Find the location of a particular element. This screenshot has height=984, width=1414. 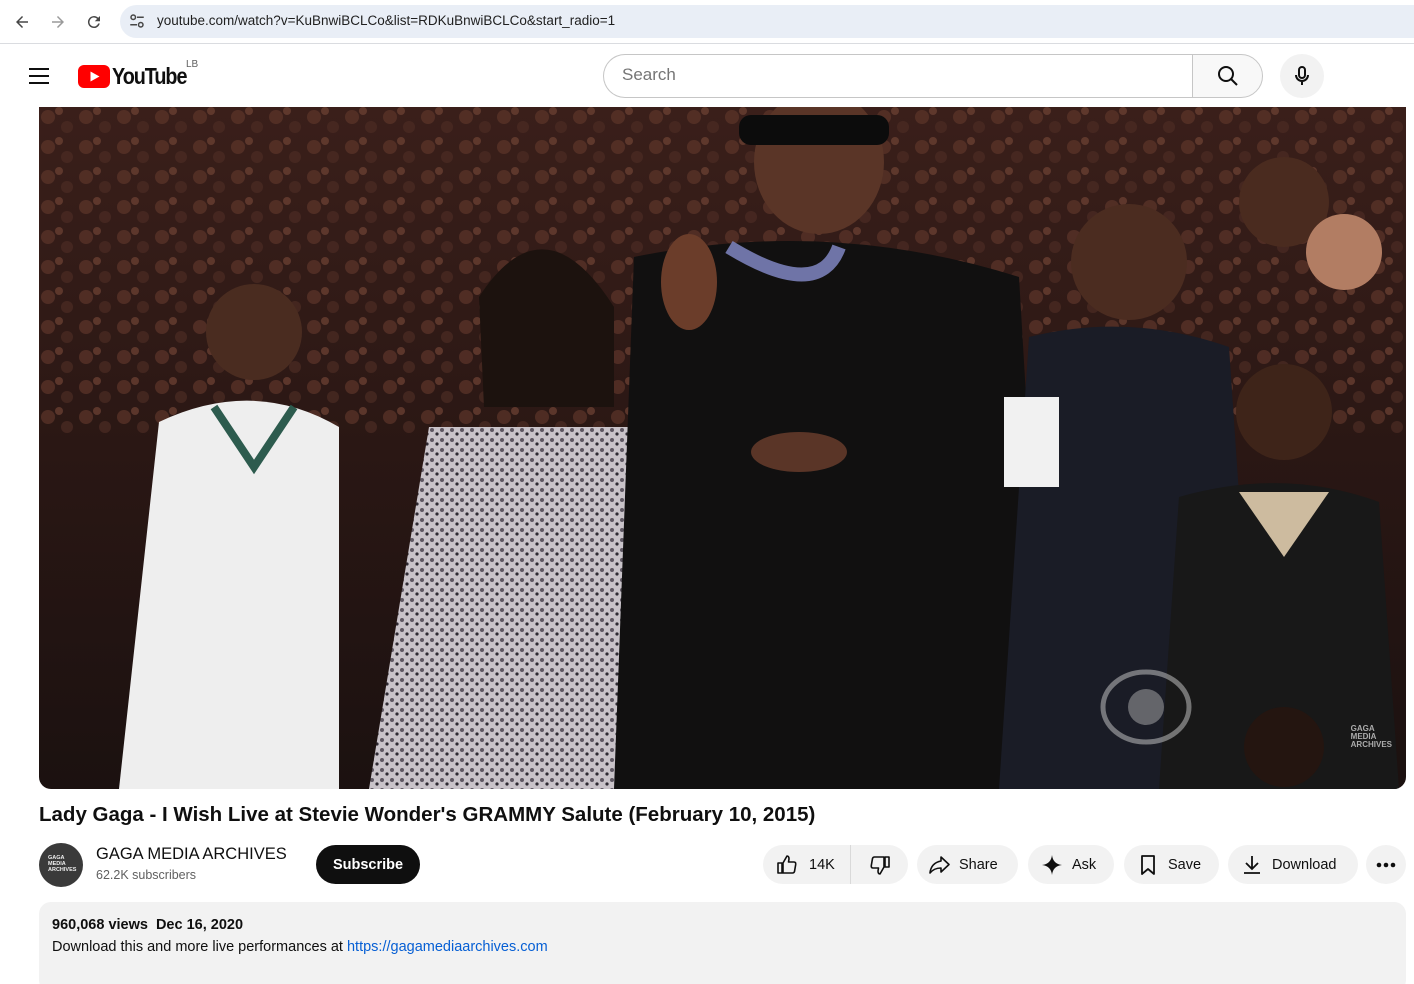

share-button: Share is located at coordinates (967, 864).